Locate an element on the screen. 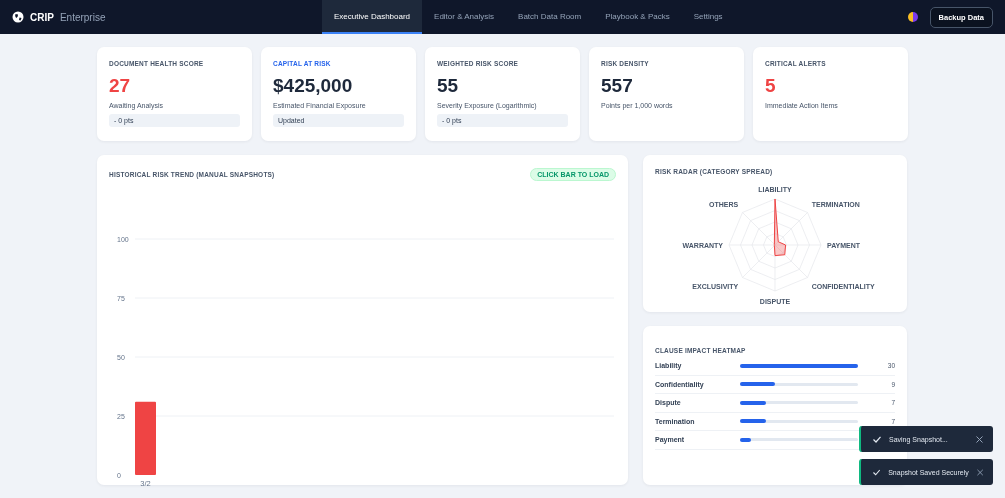 The width and height of the screenshot is (1005, 498). brand-name: CRIP is located at coordinates (42, 17).